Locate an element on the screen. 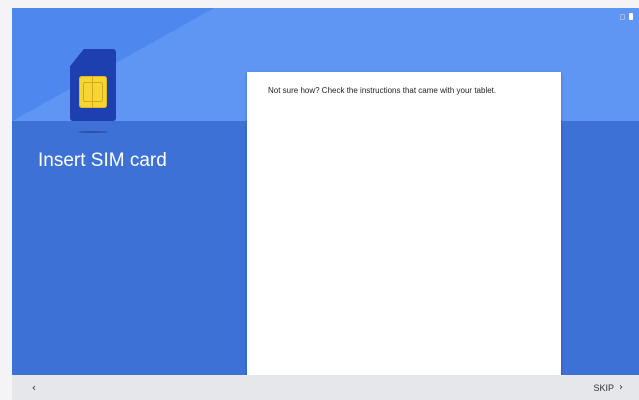 The height and width of the screenshot is (400, 639). chevron-left-icon: ‹ is located at coordinates (34, 387).